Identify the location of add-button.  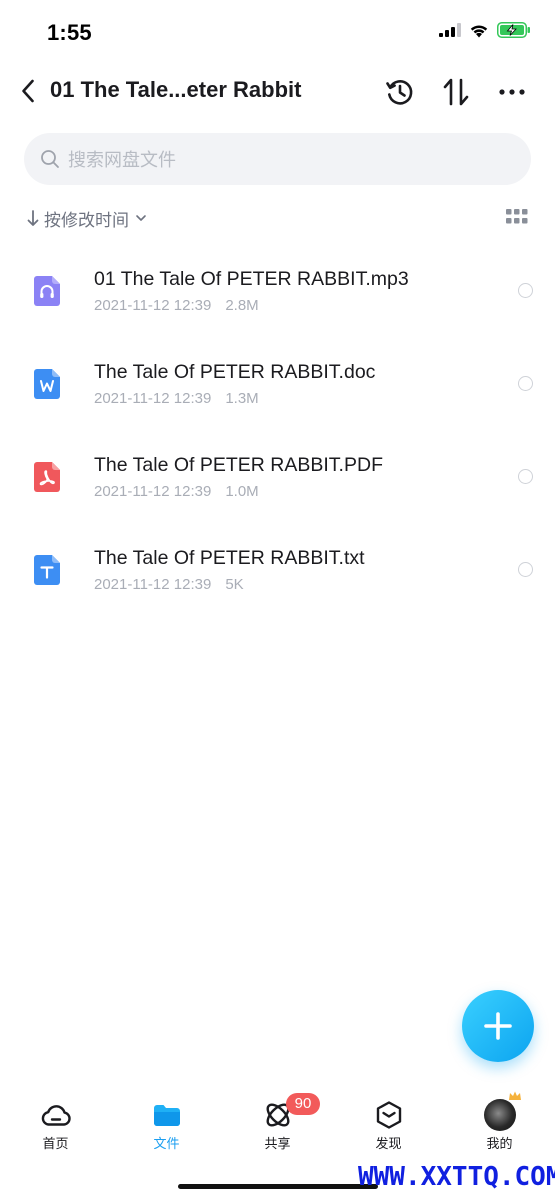
(498, 1026).